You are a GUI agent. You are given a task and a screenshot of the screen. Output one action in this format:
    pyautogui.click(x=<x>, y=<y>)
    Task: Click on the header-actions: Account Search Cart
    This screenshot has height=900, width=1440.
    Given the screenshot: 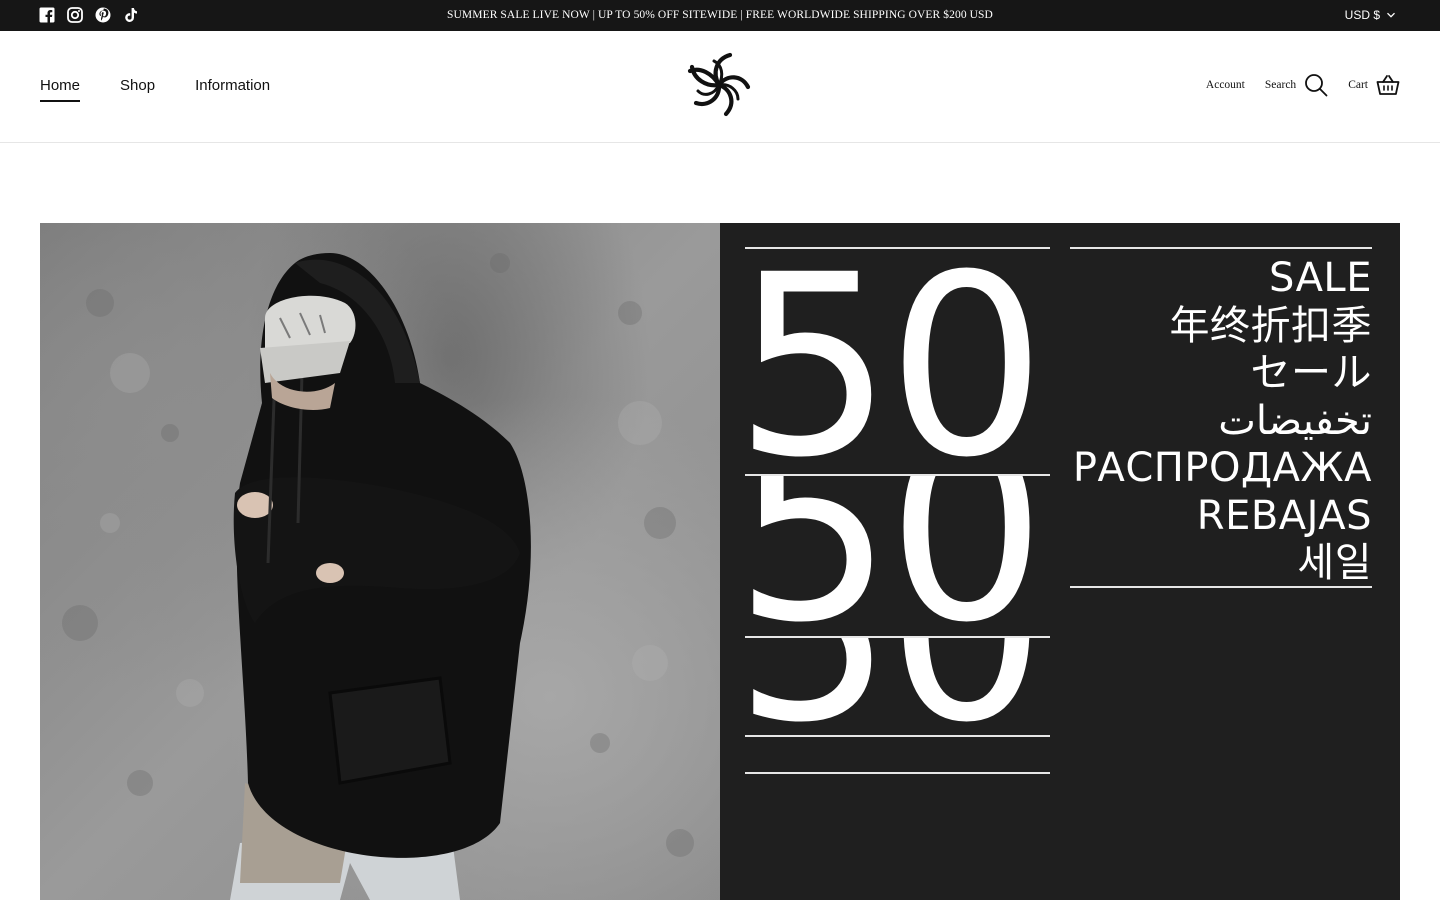 What is the action you would take?
    pyautogui.click(x=1303, y=85)
    